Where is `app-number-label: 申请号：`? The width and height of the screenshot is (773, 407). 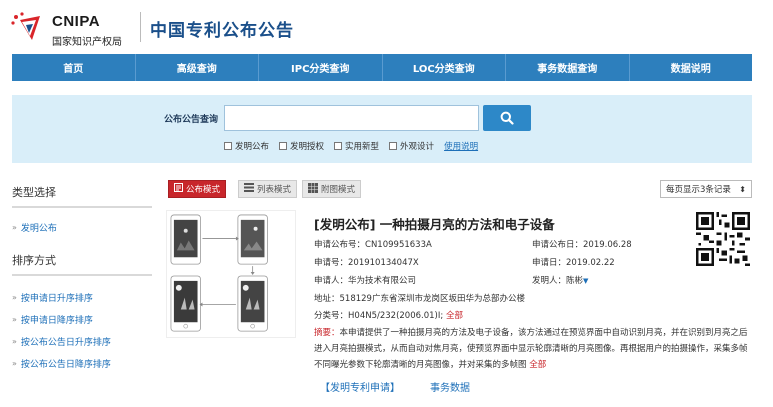
app-number-label: 申请号： is located at coordinates (331, 263).